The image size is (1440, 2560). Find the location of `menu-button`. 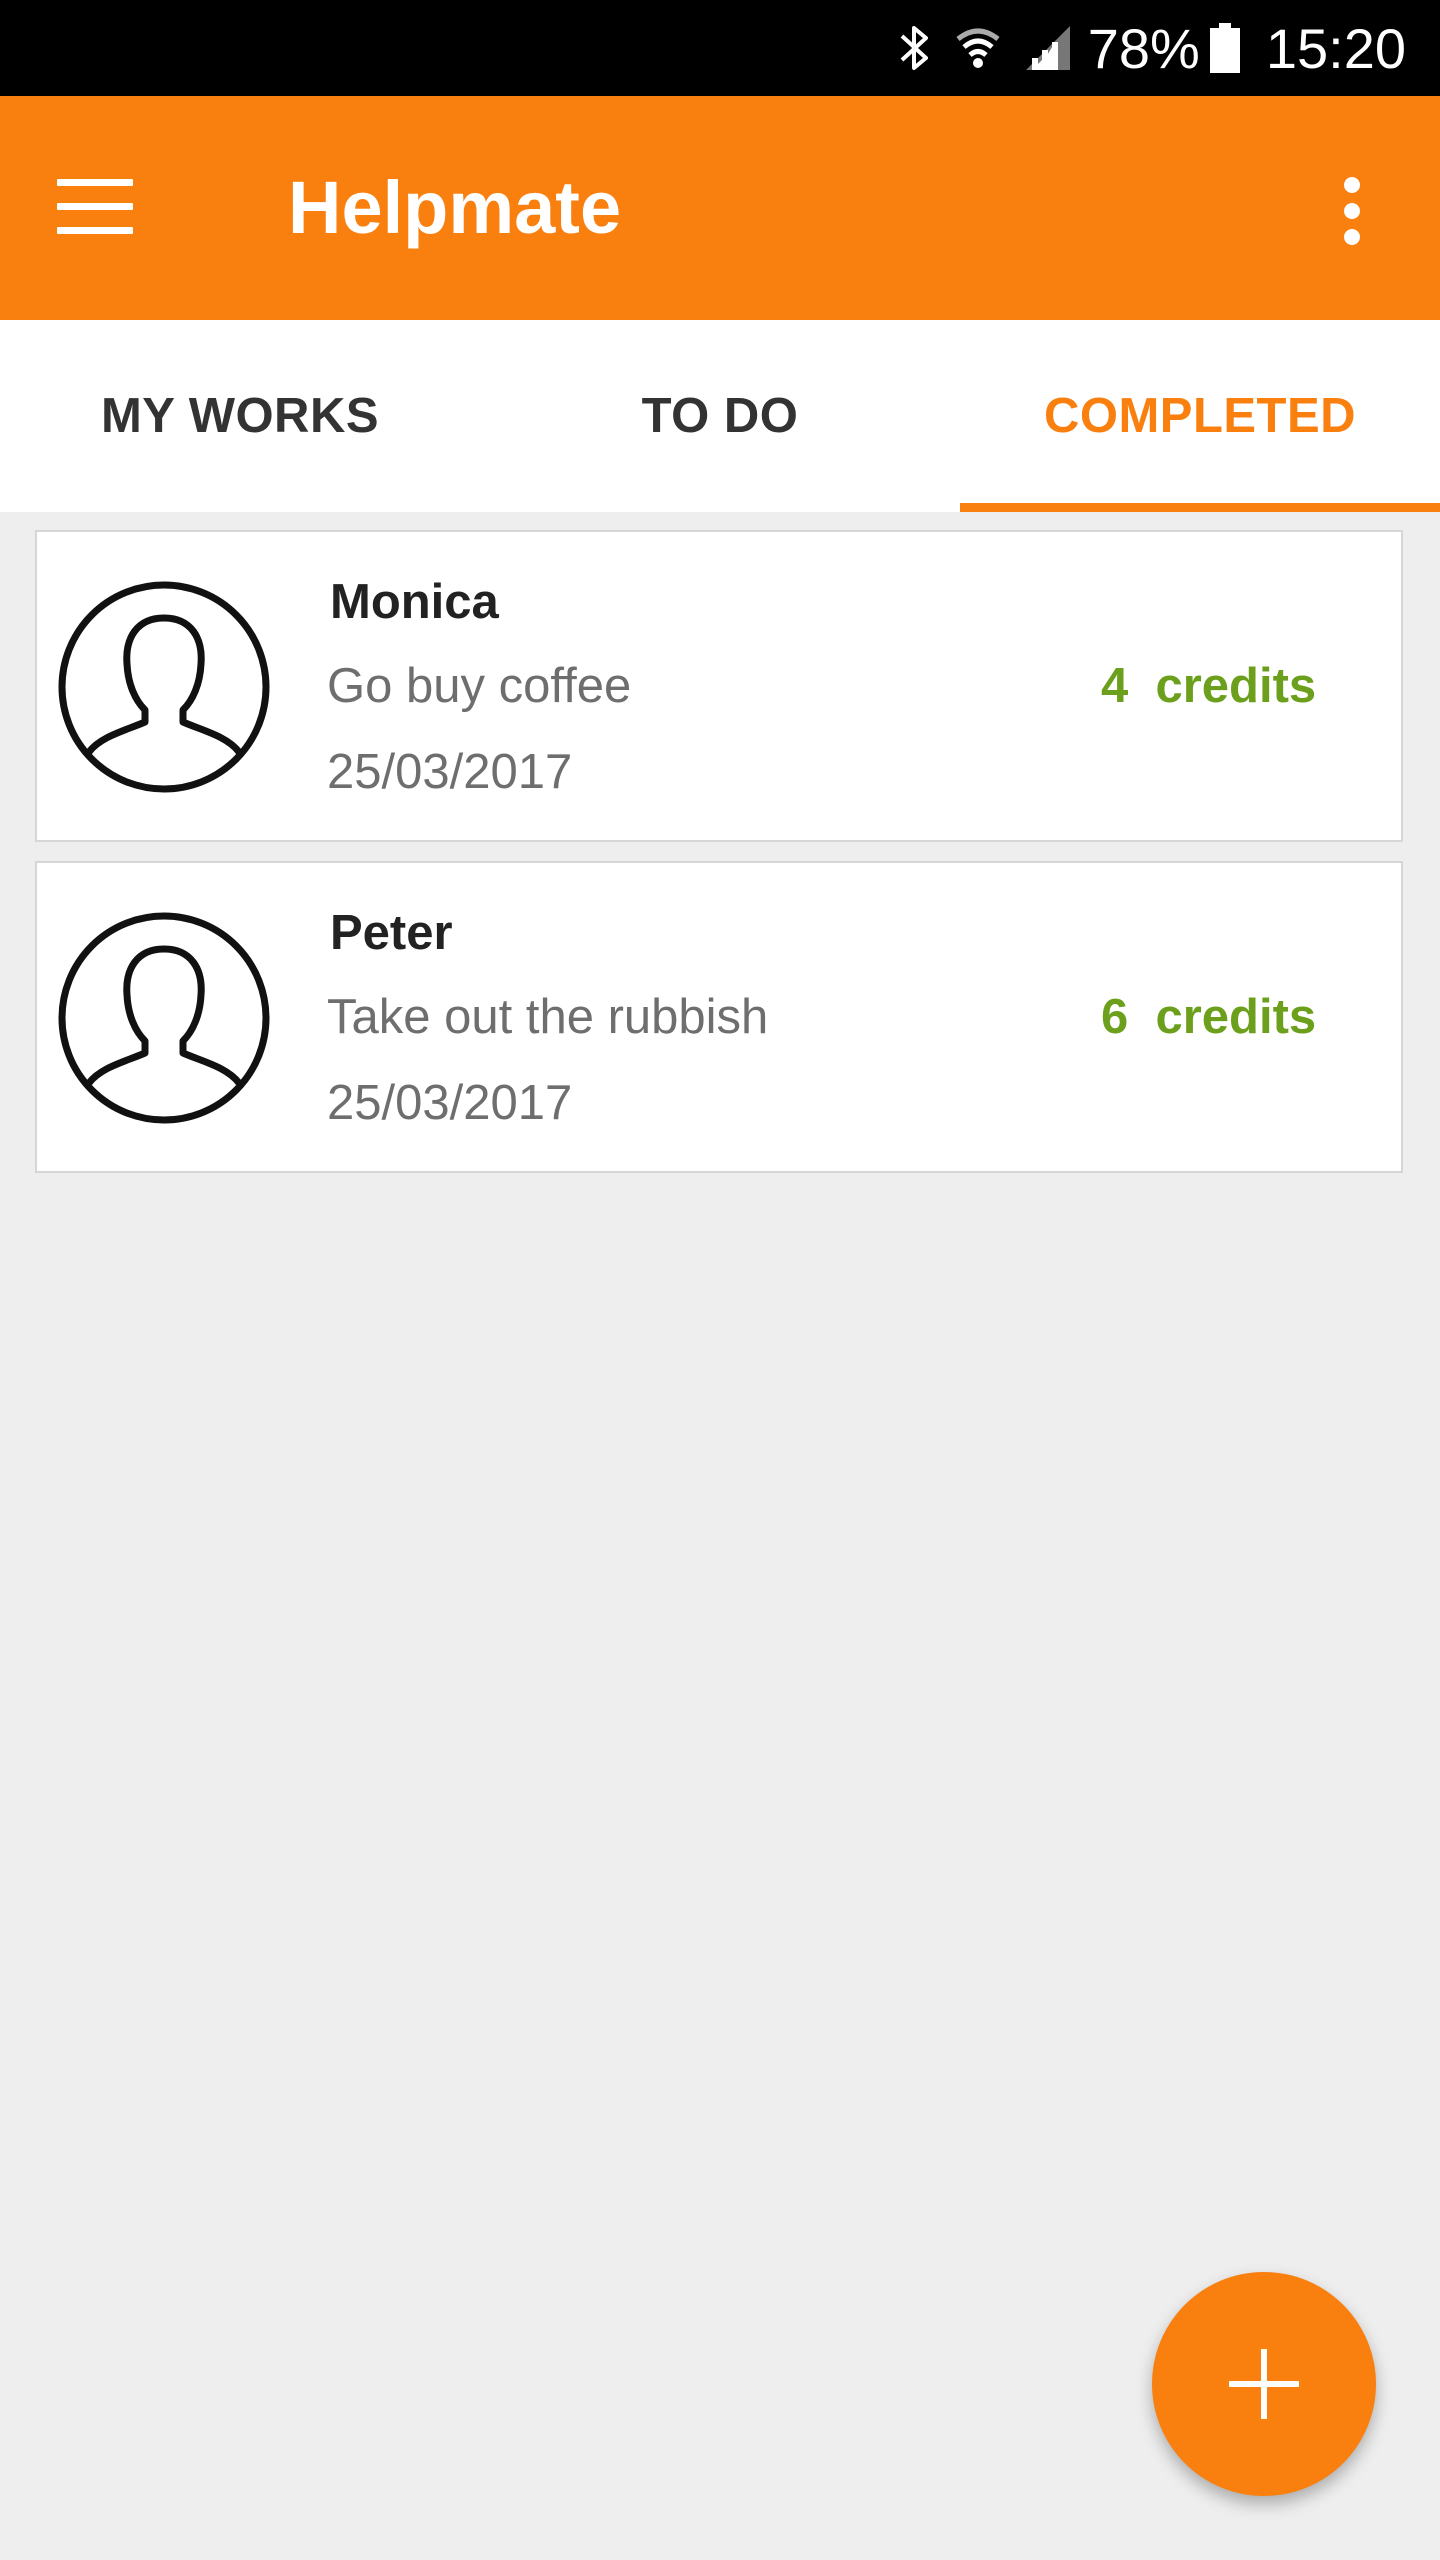

menu-button is located at coordinates (95, 207).